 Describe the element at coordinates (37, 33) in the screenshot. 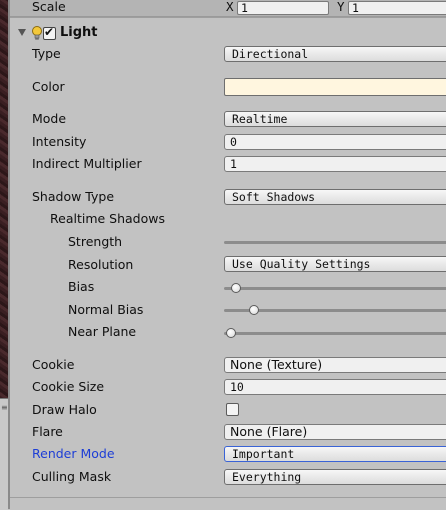

I see `light-bulb-icon` at that location.